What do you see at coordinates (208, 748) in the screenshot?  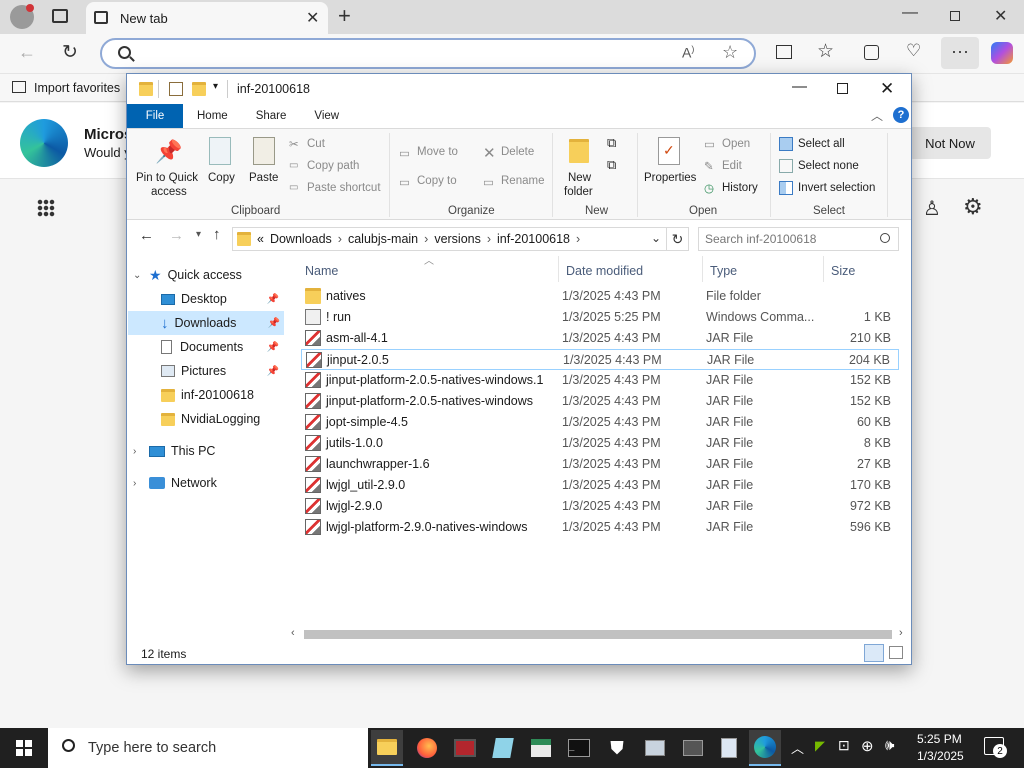 I see `taskbar-search: Type here to search` at bounding box center [208, 748].